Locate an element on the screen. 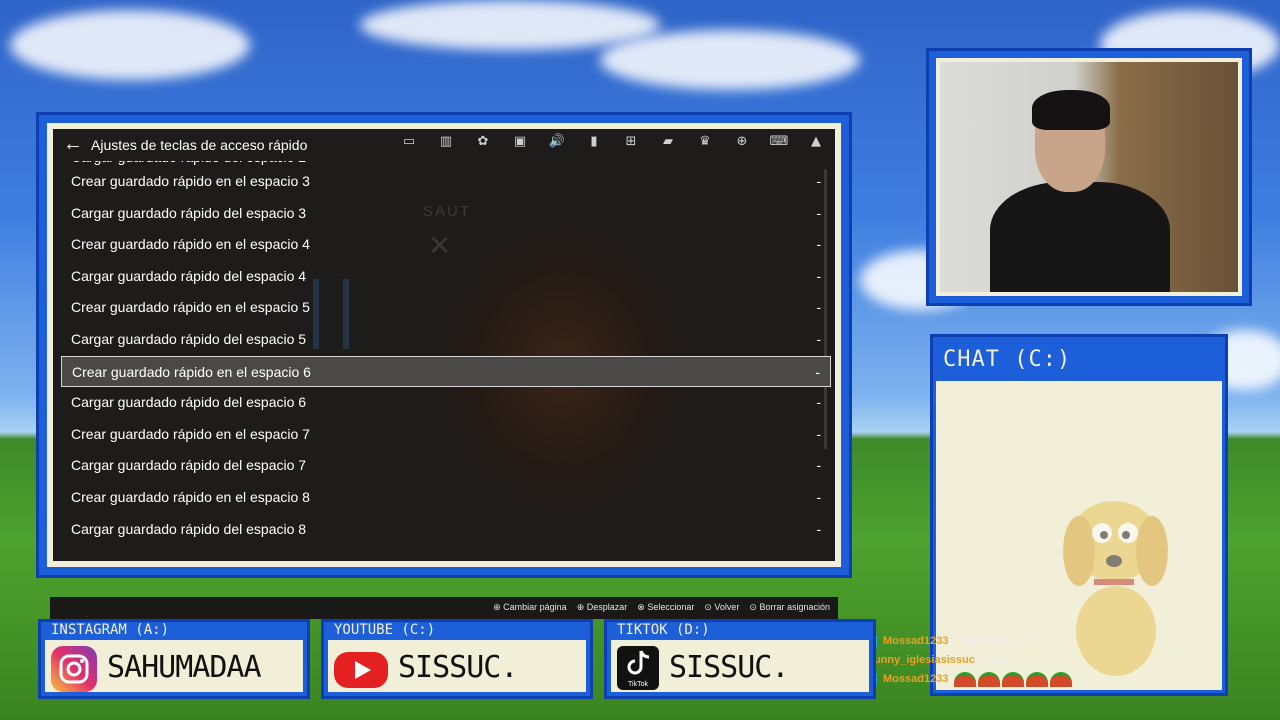 This screenshot has width=1280, height=720. hint-select: ⊗ Seleccionar is located at coordinates (666, 607).